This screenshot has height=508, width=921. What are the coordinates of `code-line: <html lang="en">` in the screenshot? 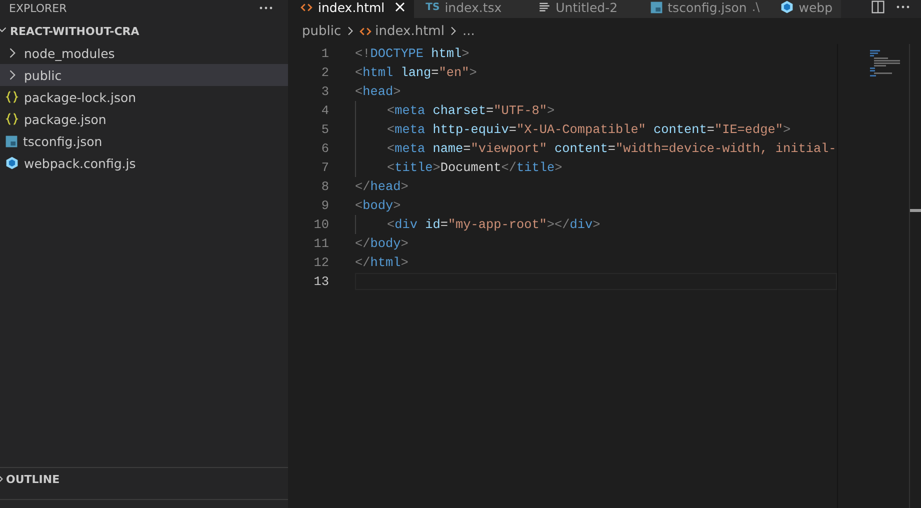 It's located at (416, 72).